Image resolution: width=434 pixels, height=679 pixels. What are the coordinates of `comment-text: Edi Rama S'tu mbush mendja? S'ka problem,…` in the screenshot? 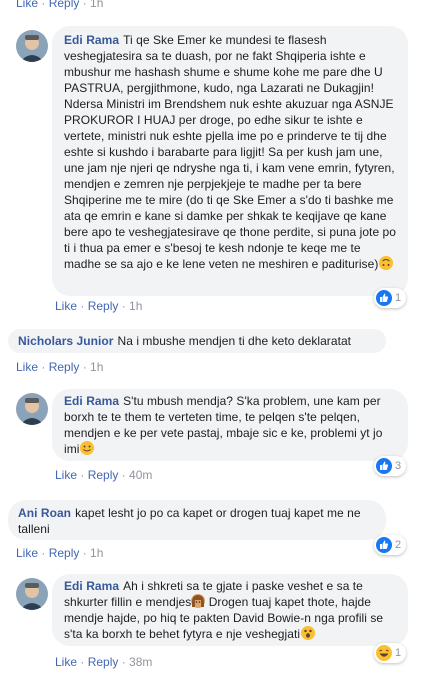 It's located at (223, 425).